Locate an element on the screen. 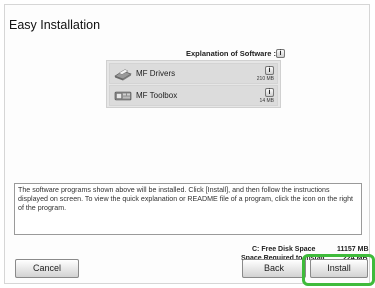 The image size is (375, 288). software-name: MF Drivers is located at coordinates (156, 73).